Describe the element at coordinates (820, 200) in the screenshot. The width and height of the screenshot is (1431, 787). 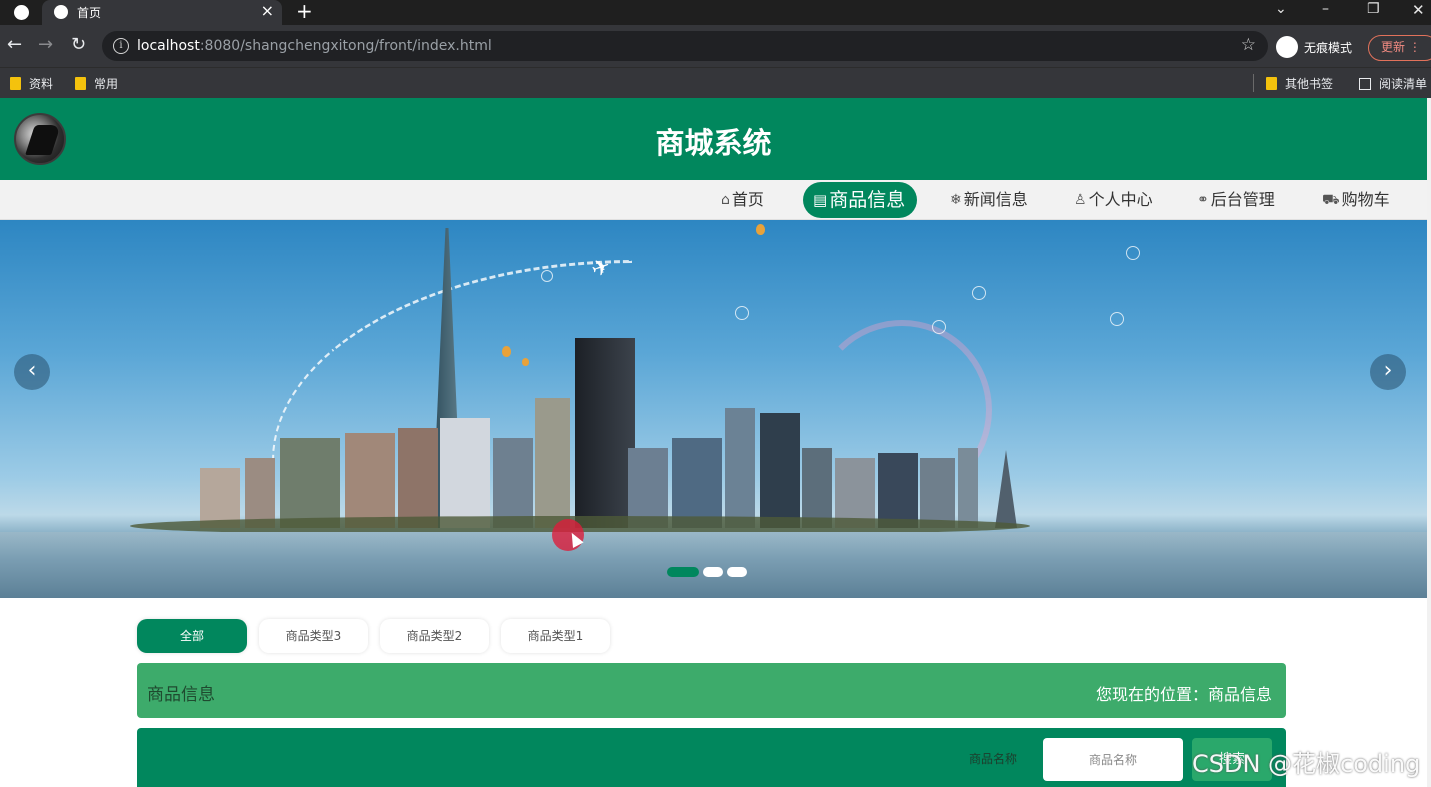
I see `goods-icon: ▤` at that location.